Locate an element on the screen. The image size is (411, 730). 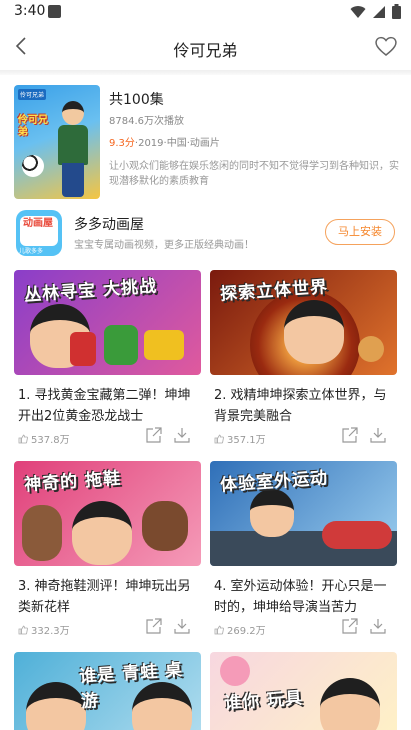
episode-thumbnail: 体验室外运动 is located at coordinates (303, 513).